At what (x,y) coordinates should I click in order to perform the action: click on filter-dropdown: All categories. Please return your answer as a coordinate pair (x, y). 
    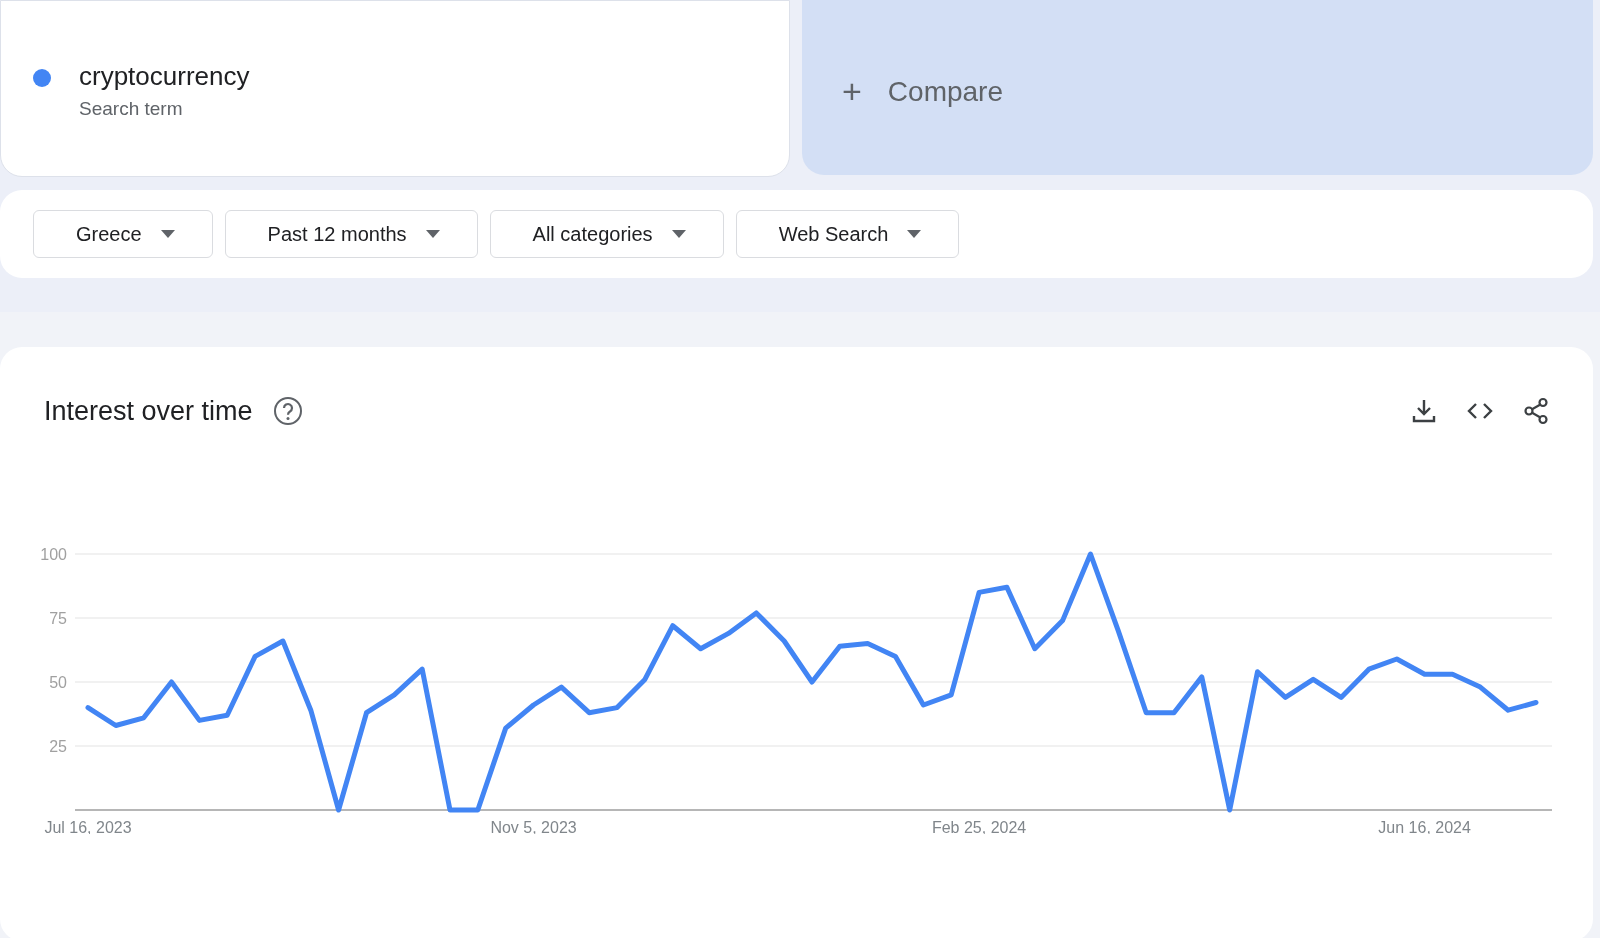
    Looking at the image, I should click on (606, 234).